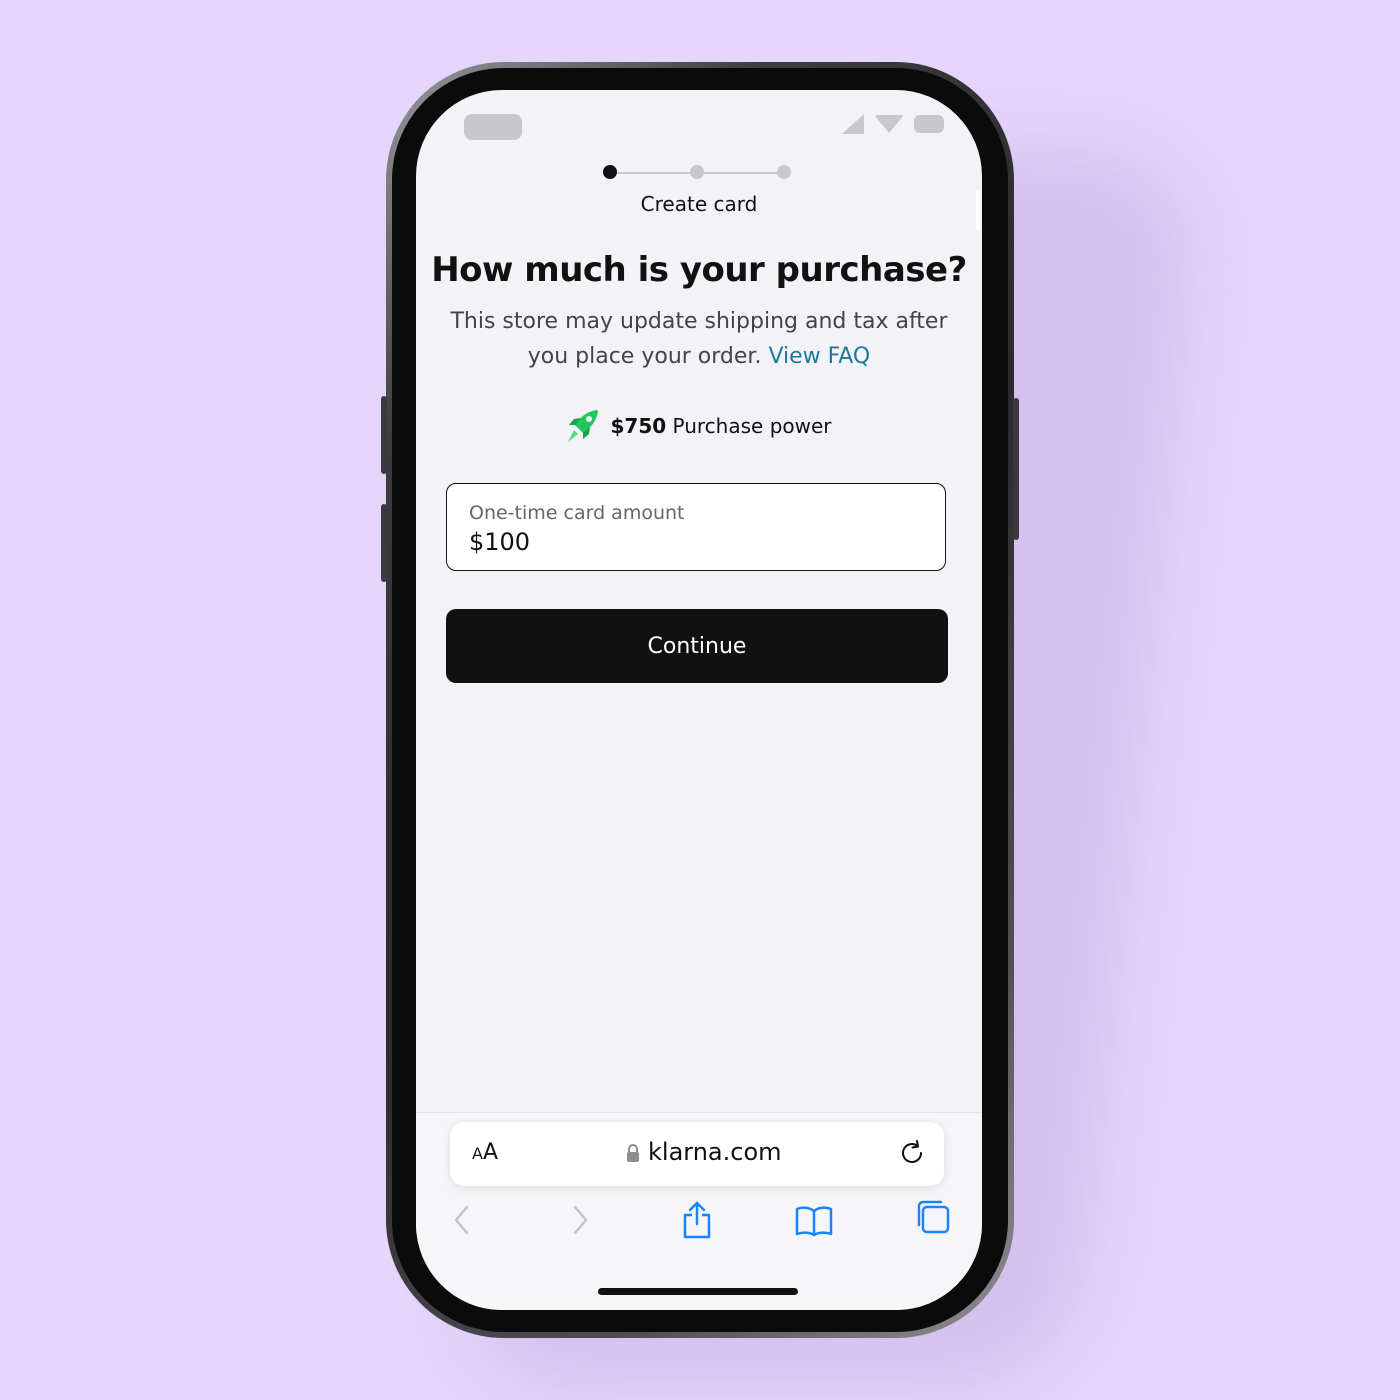 This screenshot has width=1400, height=1400. I want to click on volume-up-button, so click(384, 435).